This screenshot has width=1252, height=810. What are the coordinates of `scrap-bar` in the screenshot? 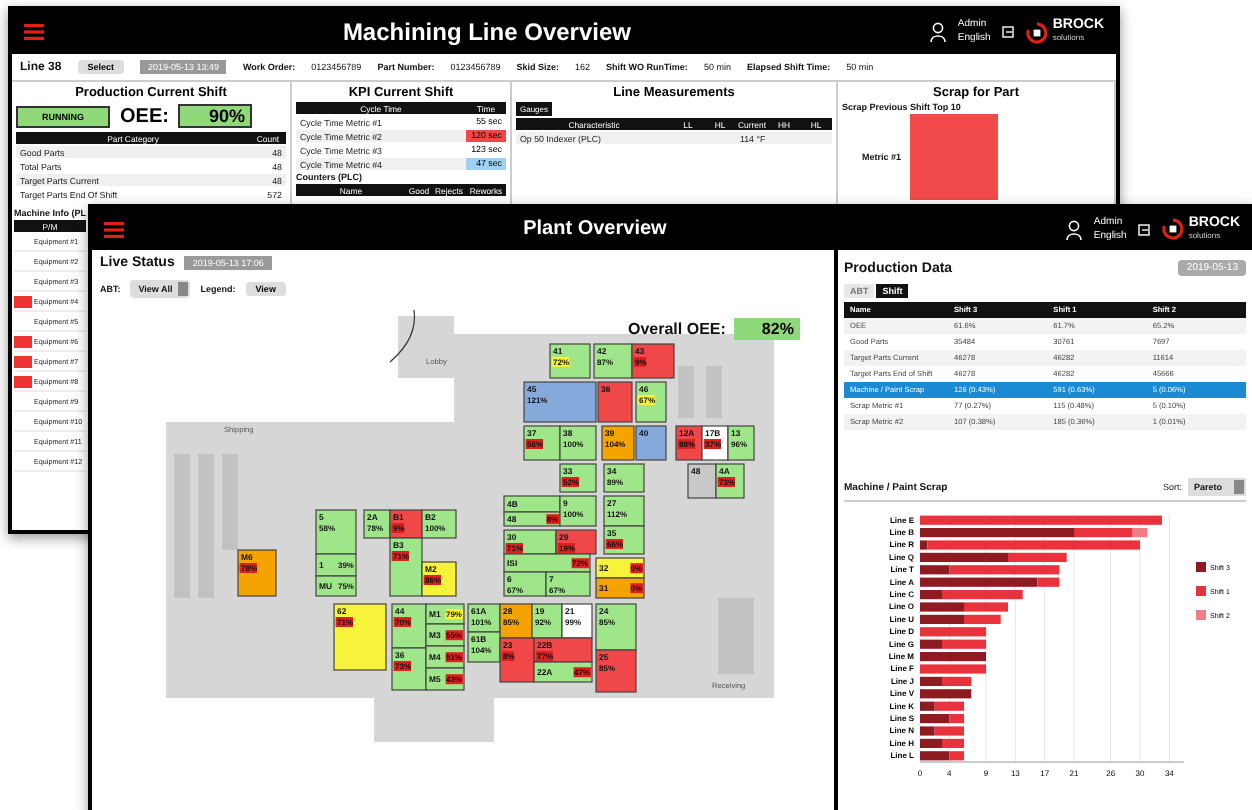 It's located at (953, 157).